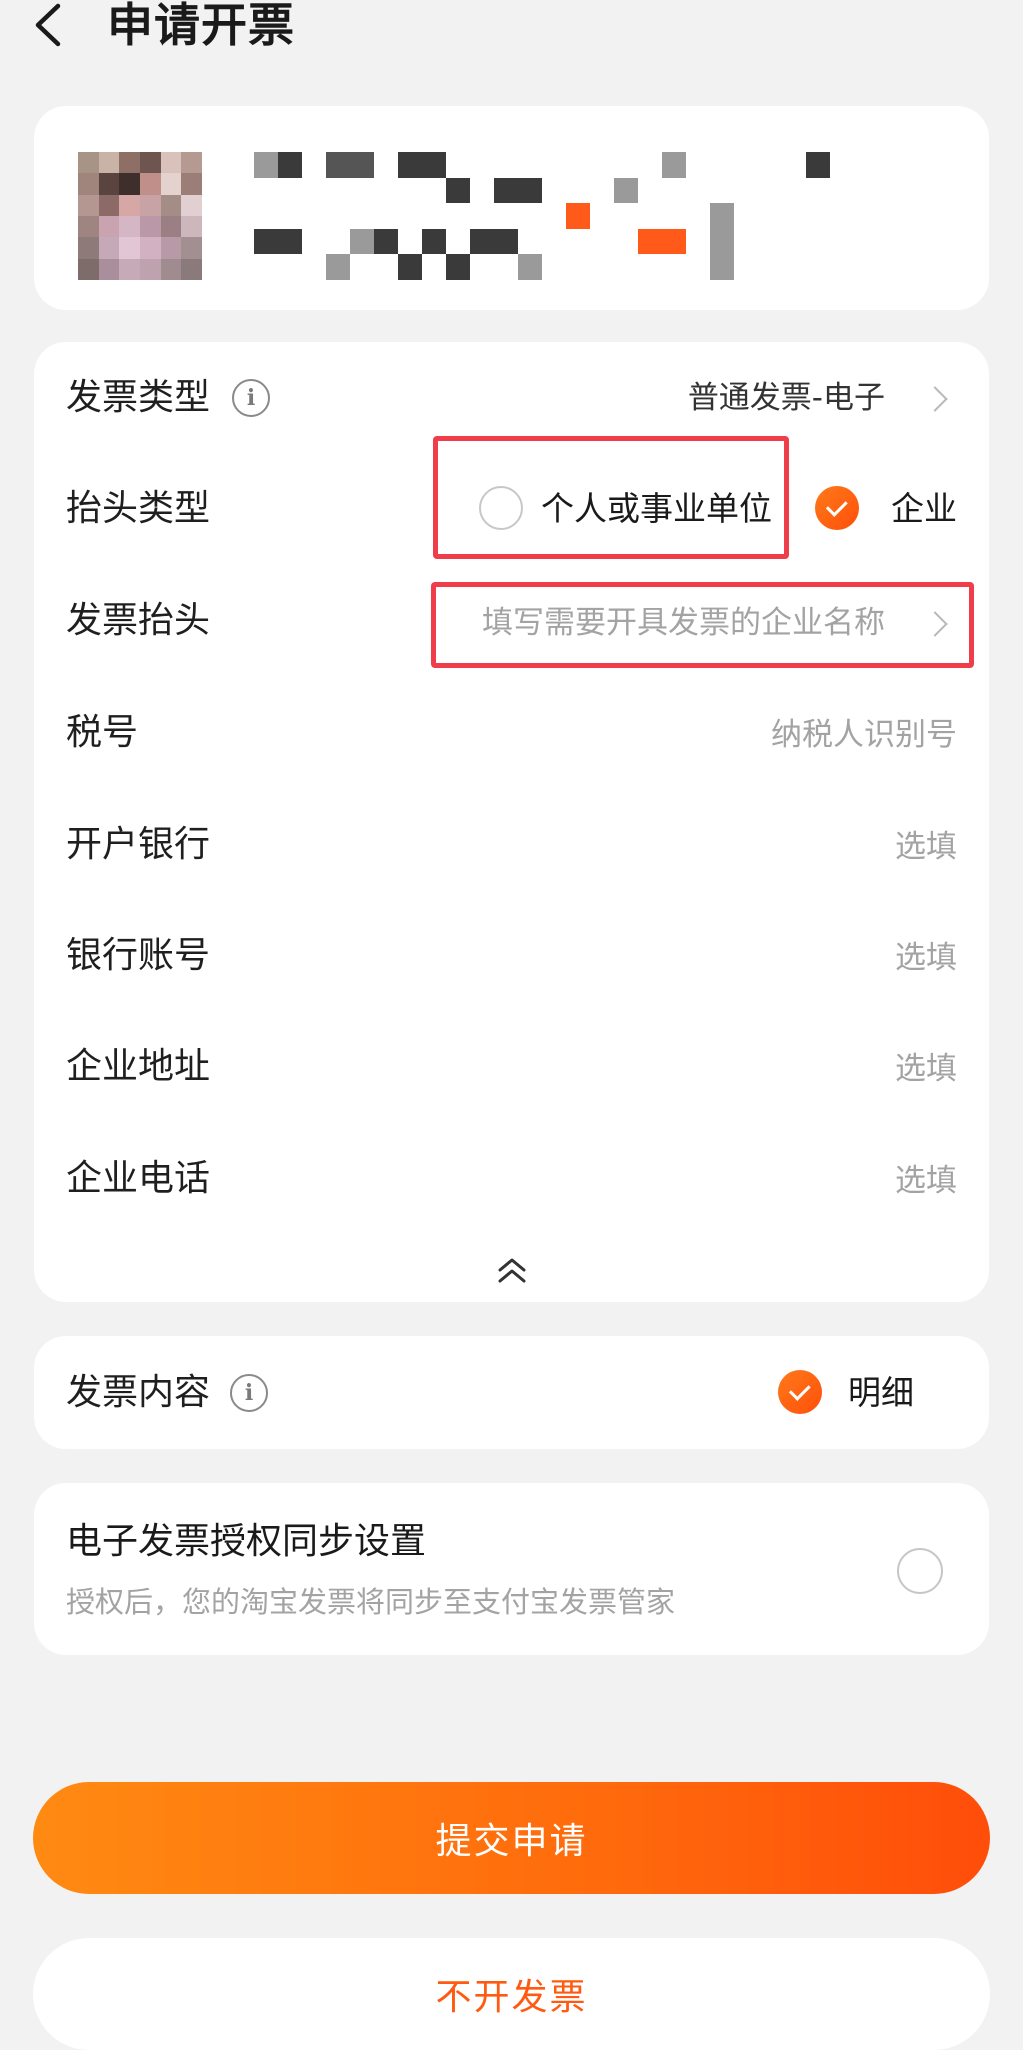 The image size is (1023, 2050). I want to click on bank-account-input: 选填, so click(926, 958).